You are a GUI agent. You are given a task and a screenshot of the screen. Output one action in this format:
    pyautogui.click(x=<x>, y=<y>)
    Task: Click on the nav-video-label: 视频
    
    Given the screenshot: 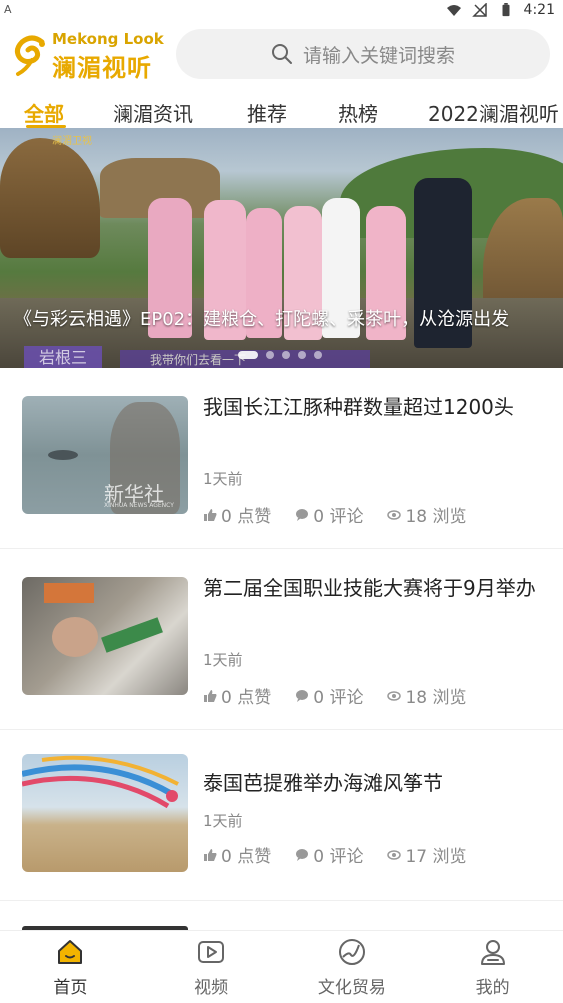 What is the action you would take?
    pyautogui.click(x=211, y=987)
    